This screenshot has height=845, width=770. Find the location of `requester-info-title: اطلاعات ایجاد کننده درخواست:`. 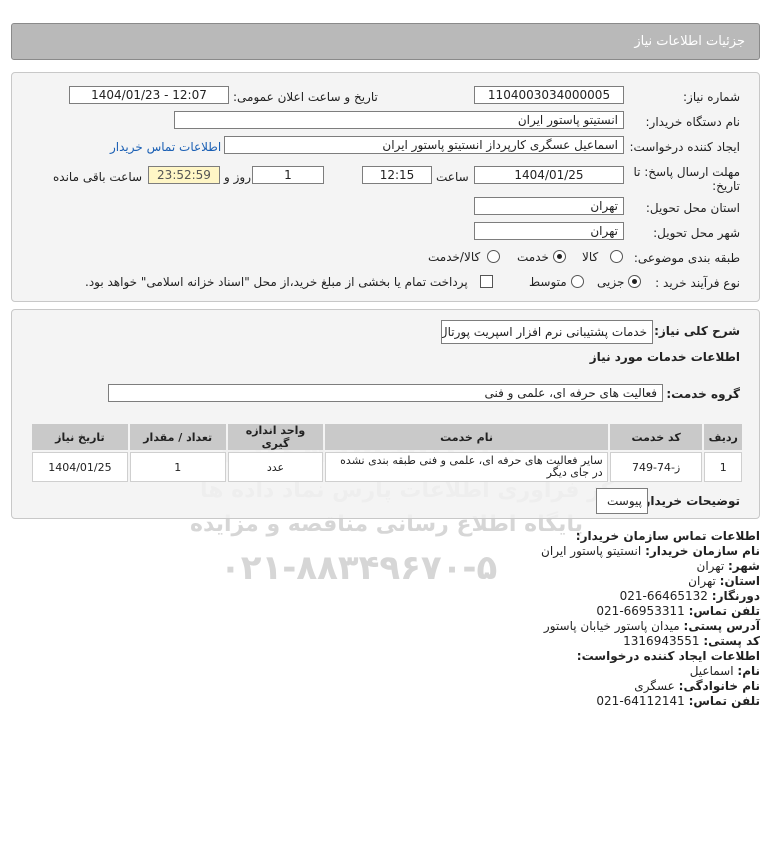

requester-info-title: اطلاعات ایجاد کننده درخواست: is located at coordinates (668, 656).